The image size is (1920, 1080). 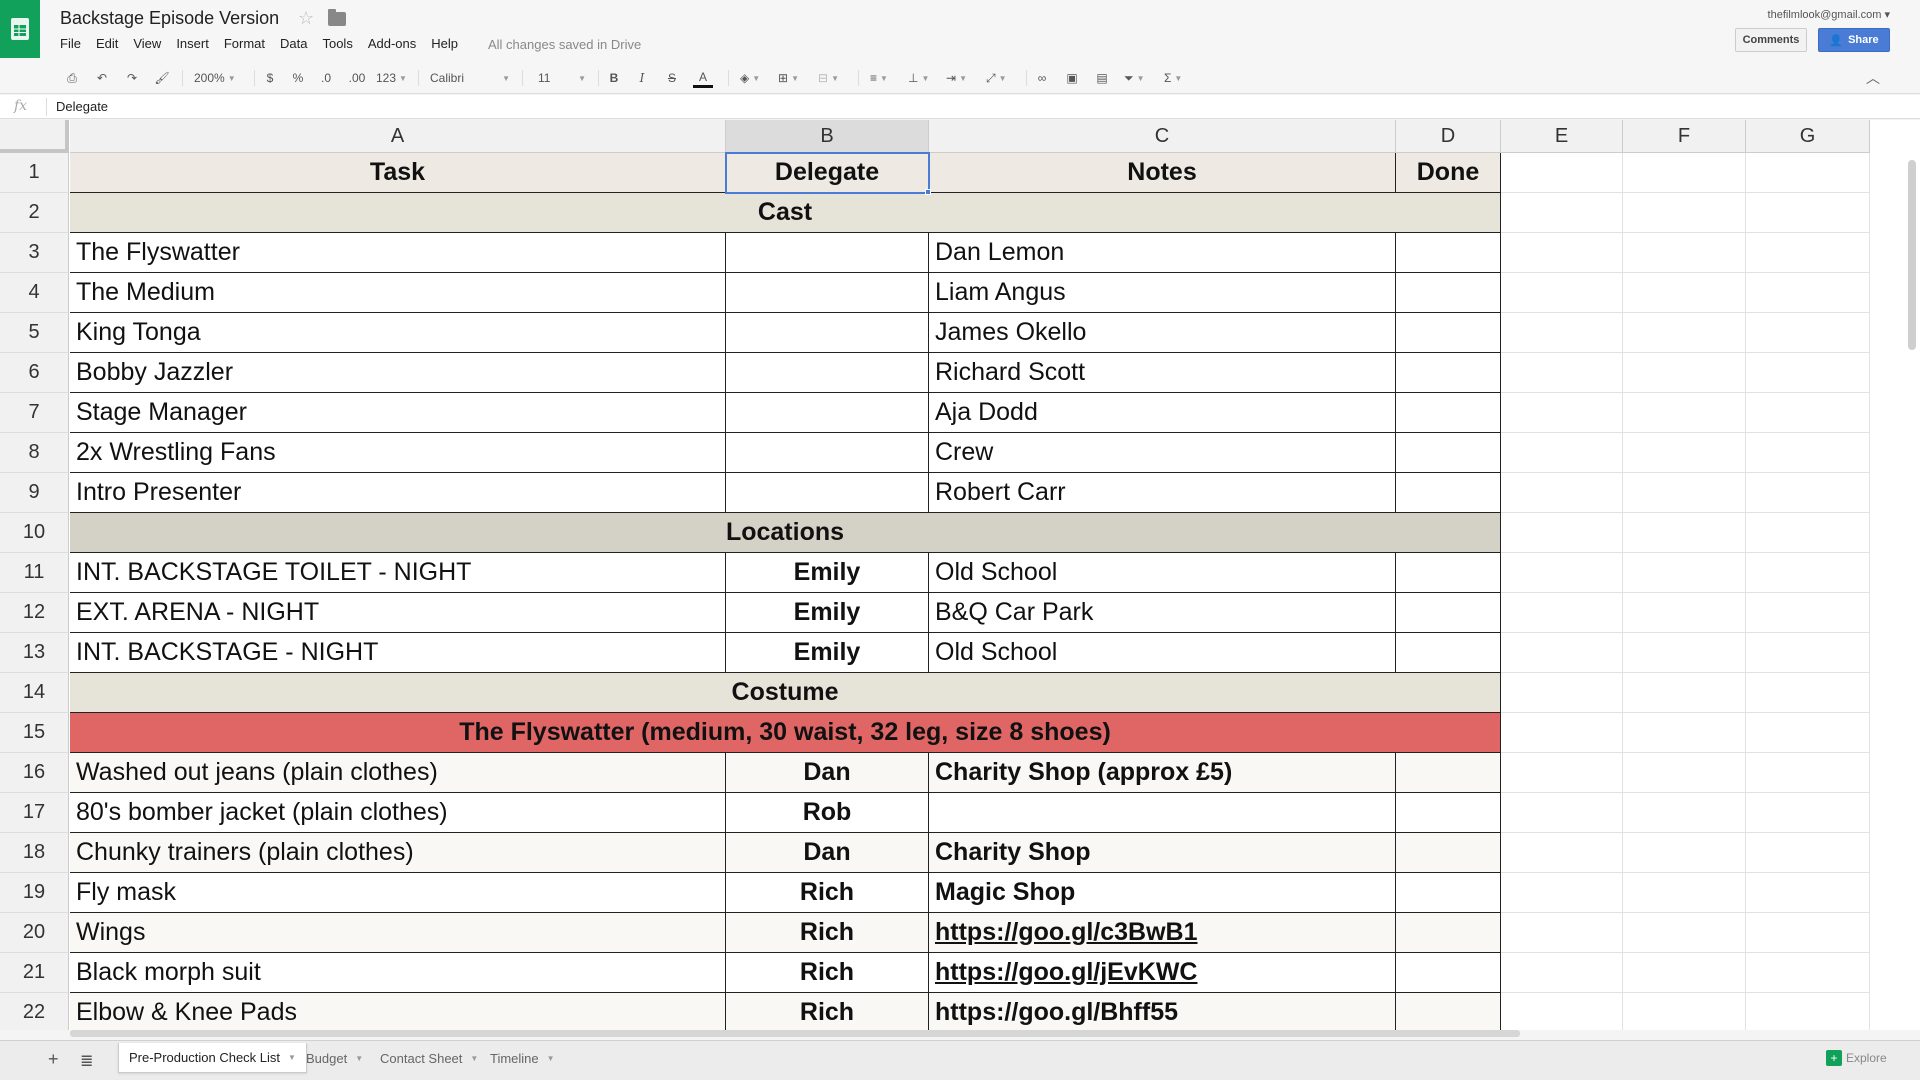 I want to click on account-email: thefilmlook@gmail.com ▾, so click(x=1829, y=14).